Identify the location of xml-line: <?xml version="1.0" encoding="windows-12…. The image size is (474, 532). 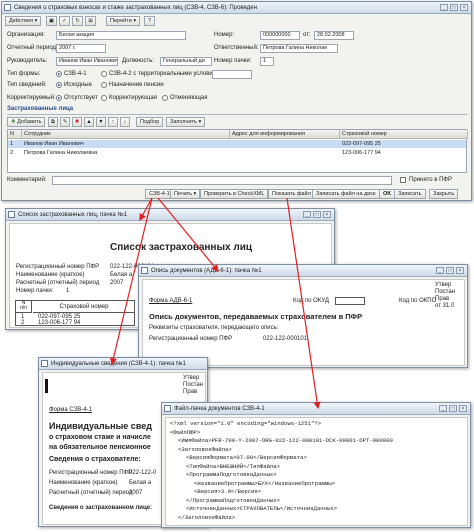
(246, 423).